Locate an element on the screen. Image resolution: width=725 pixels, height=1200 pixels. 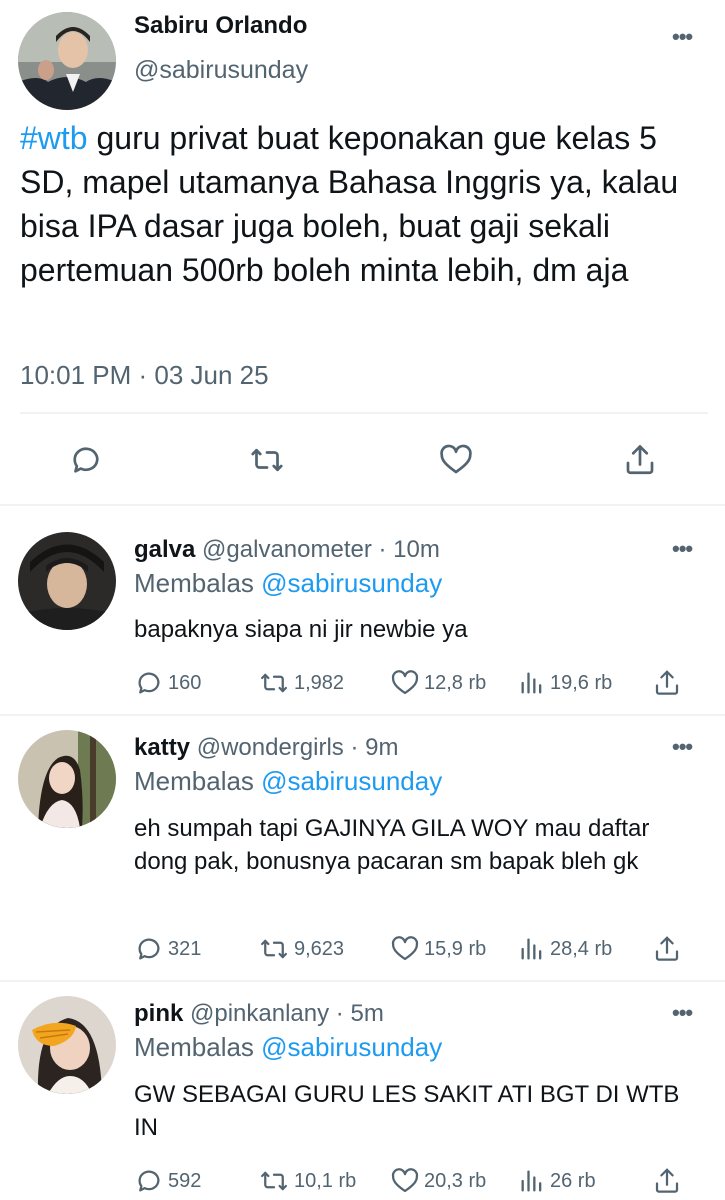
retweet-count-button: 10,1 rb is located at coordinates (307, 1181).